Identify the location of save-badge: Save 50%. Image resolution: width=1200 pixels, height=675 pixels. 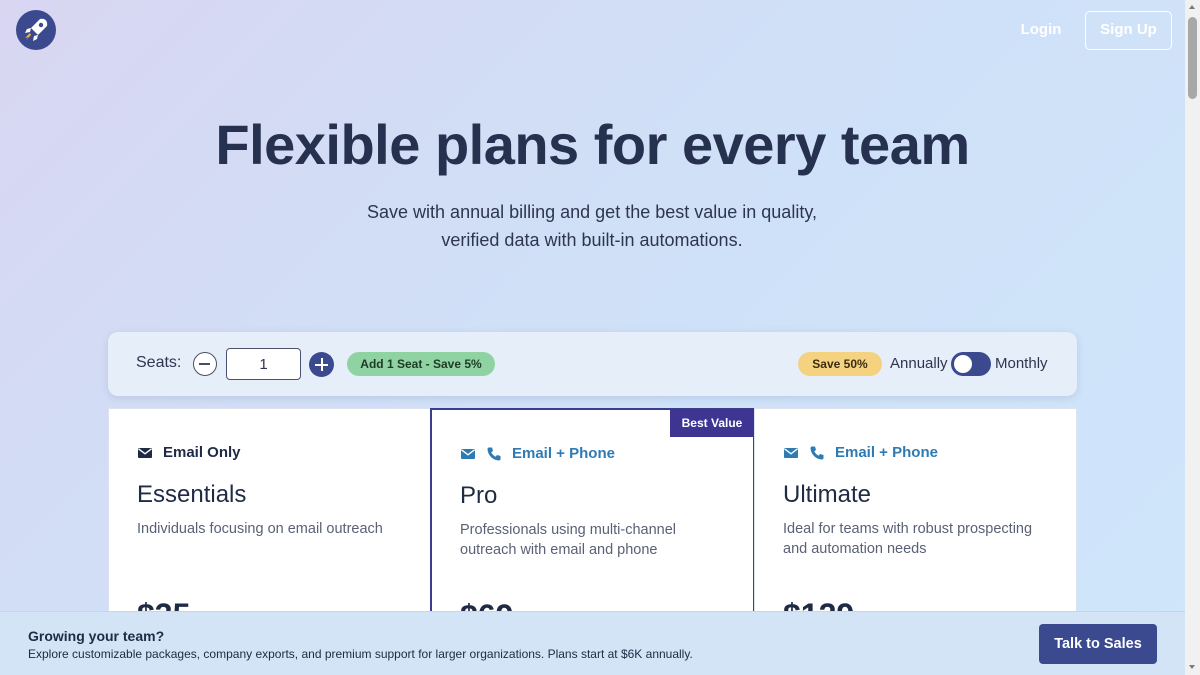
(840, 364).